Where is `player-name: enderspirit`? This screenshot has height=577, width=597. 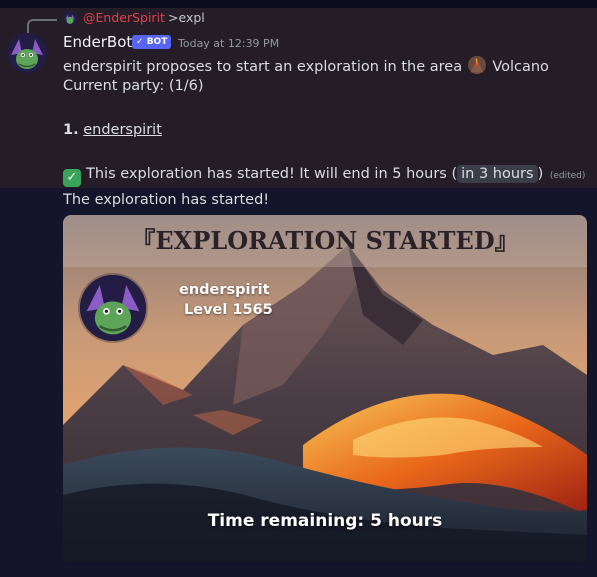 player-name: enderspirit is located at coordinates (224, 290).